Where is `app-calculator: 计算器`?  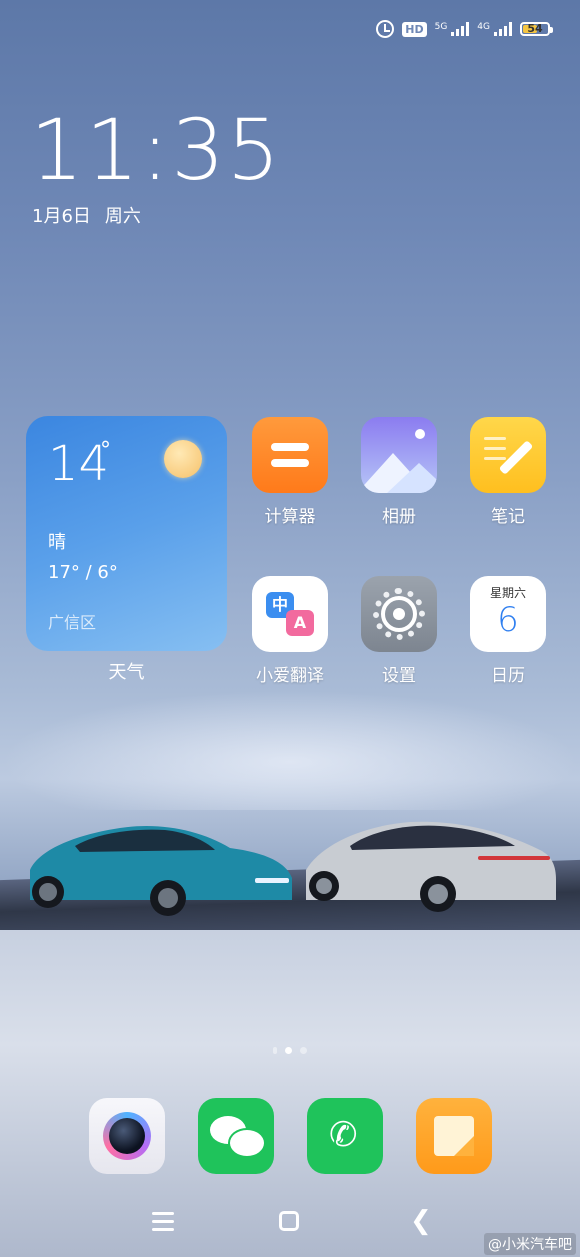 app-calculator: 计算器 is located at coordinates (290, 472).